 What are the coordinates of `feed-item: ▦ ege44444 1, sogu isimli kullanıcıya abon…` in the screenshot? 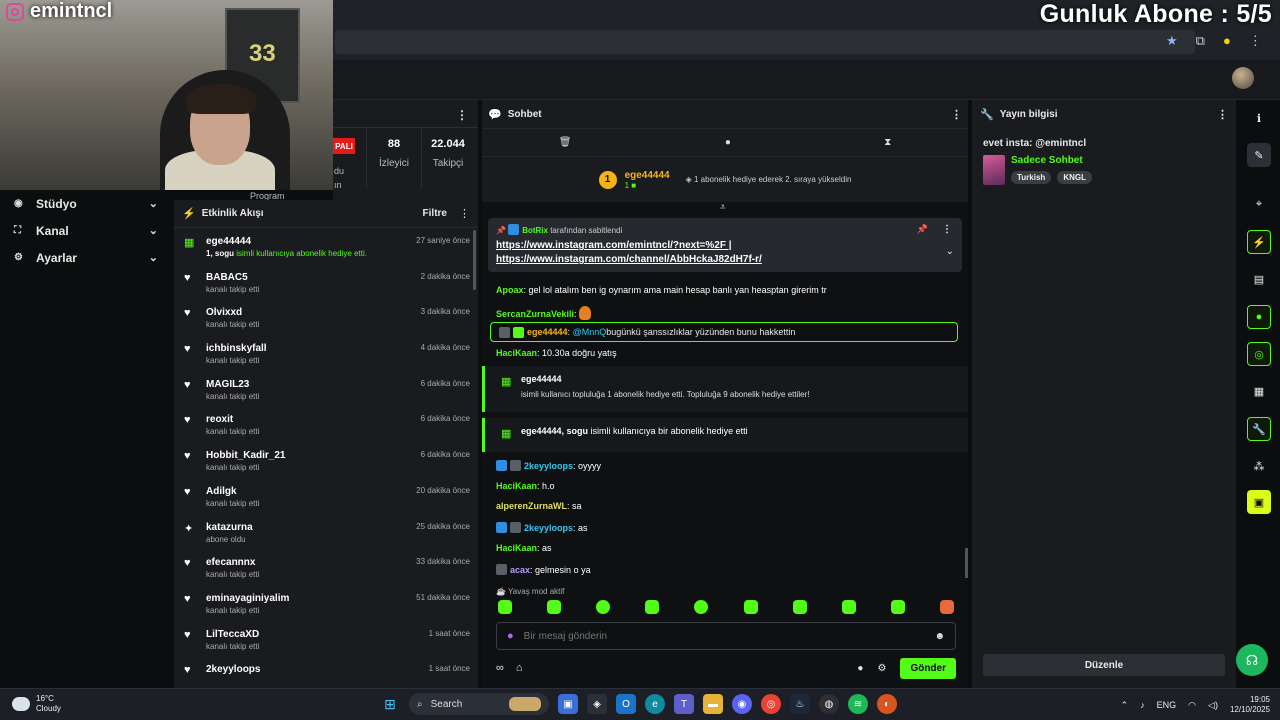 It's located at (326, 246).